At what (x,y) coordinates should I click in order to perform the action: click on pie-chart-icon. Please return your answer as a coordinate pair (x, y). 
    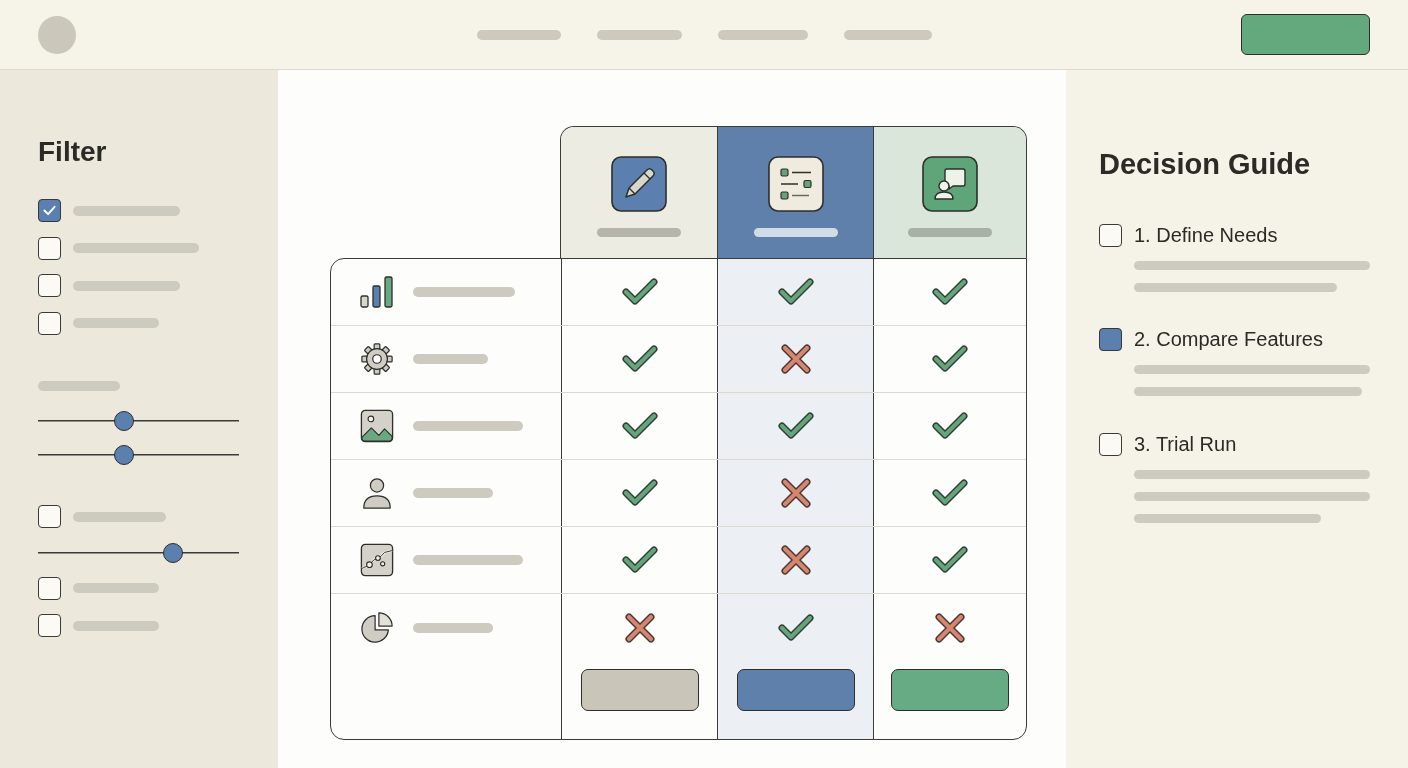
    Looking at the image, I should click on (377, 627).